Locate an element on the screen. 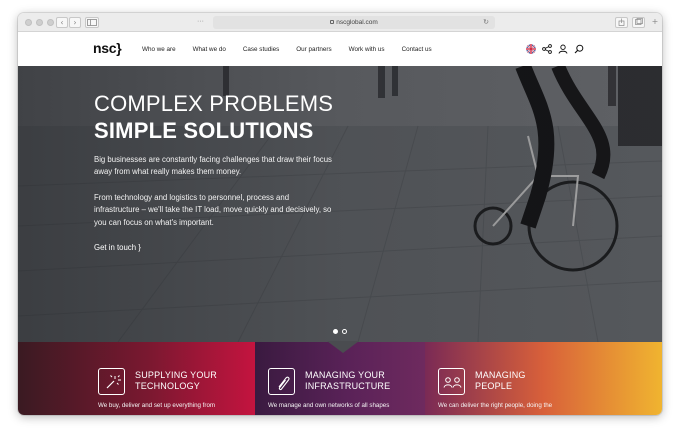 Image resolution: width=680 pixels, height=436 pixels. tabs-icon is located at coordinates (638, 21).